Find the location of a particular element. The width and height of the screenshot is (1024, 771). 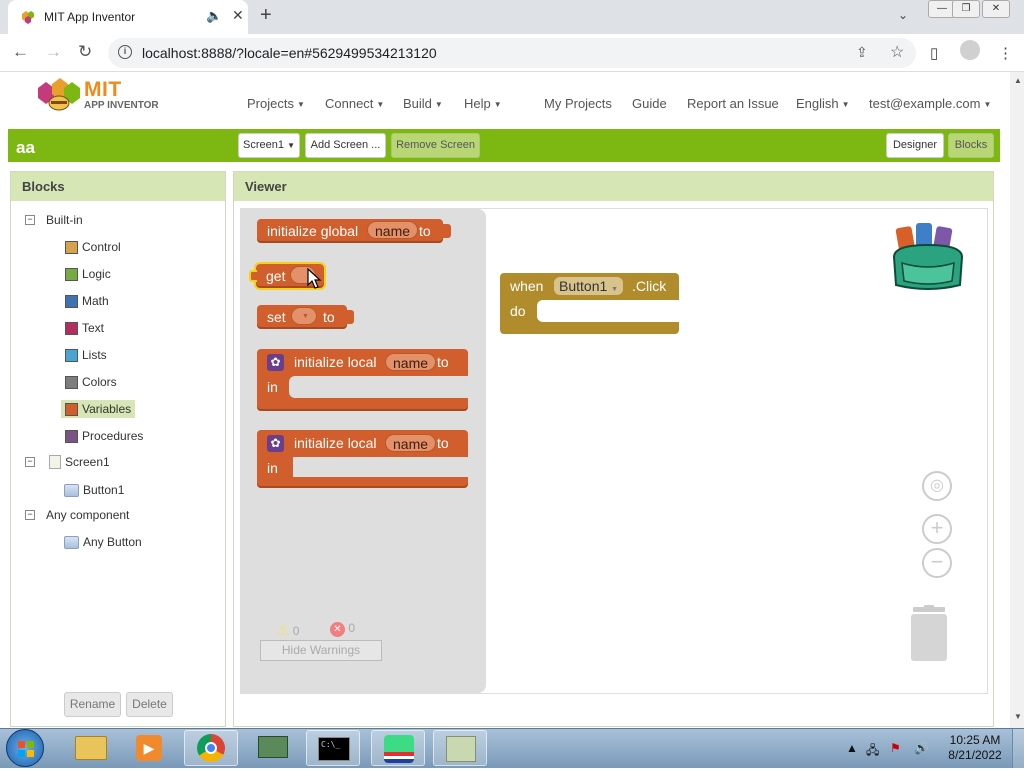

block-label: to is located at coordinates (443, 443).